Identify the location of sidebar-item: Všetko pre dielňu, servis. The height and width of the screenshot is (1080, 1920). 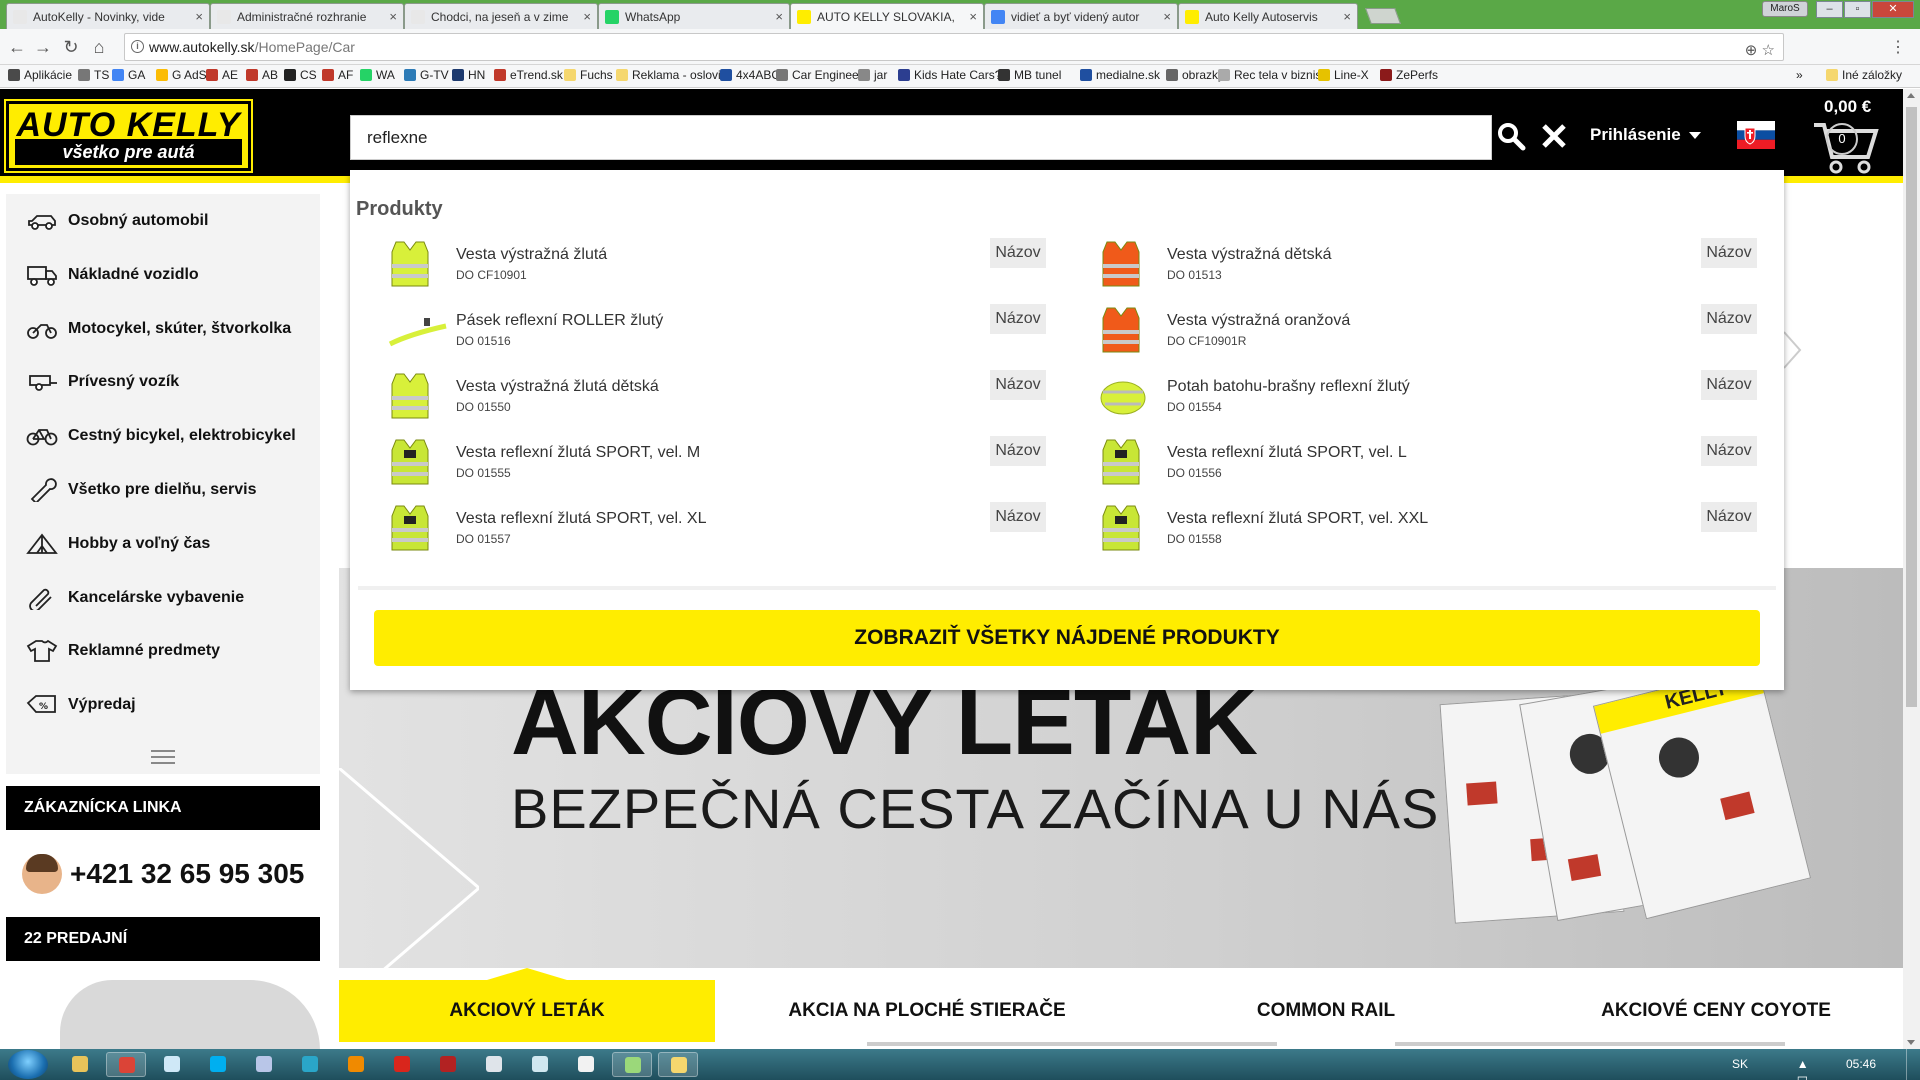
(163, 490).